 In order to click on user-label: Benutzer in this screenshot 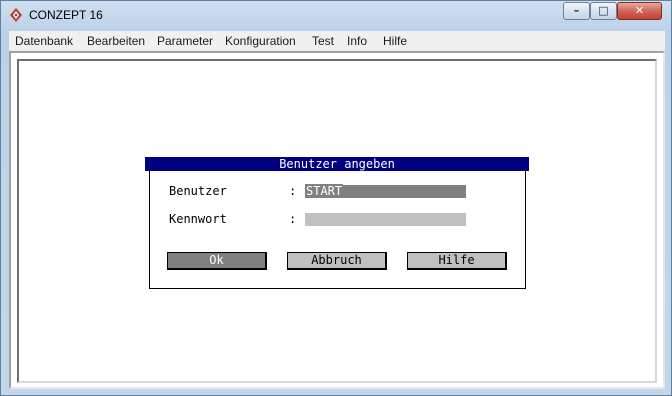, I will do `click(198, 191)`.